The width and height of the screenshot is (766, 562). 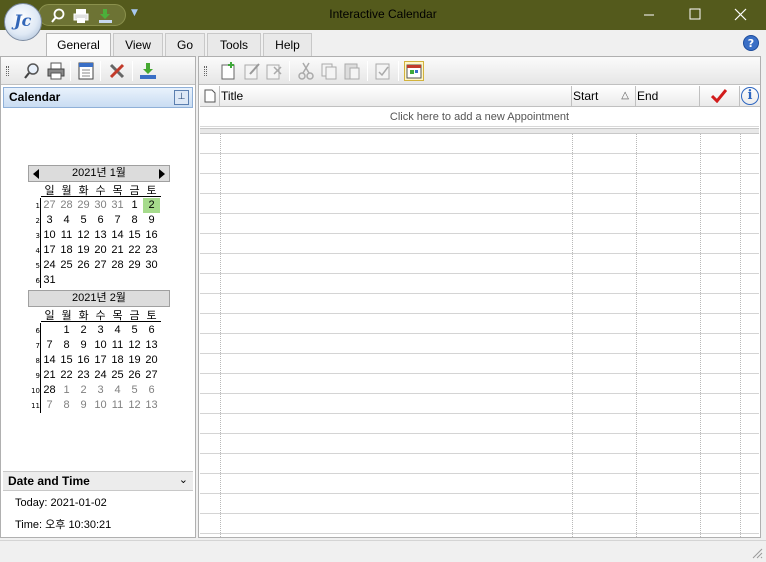 I want to click on edit-icon, so click(x=252, y=71).